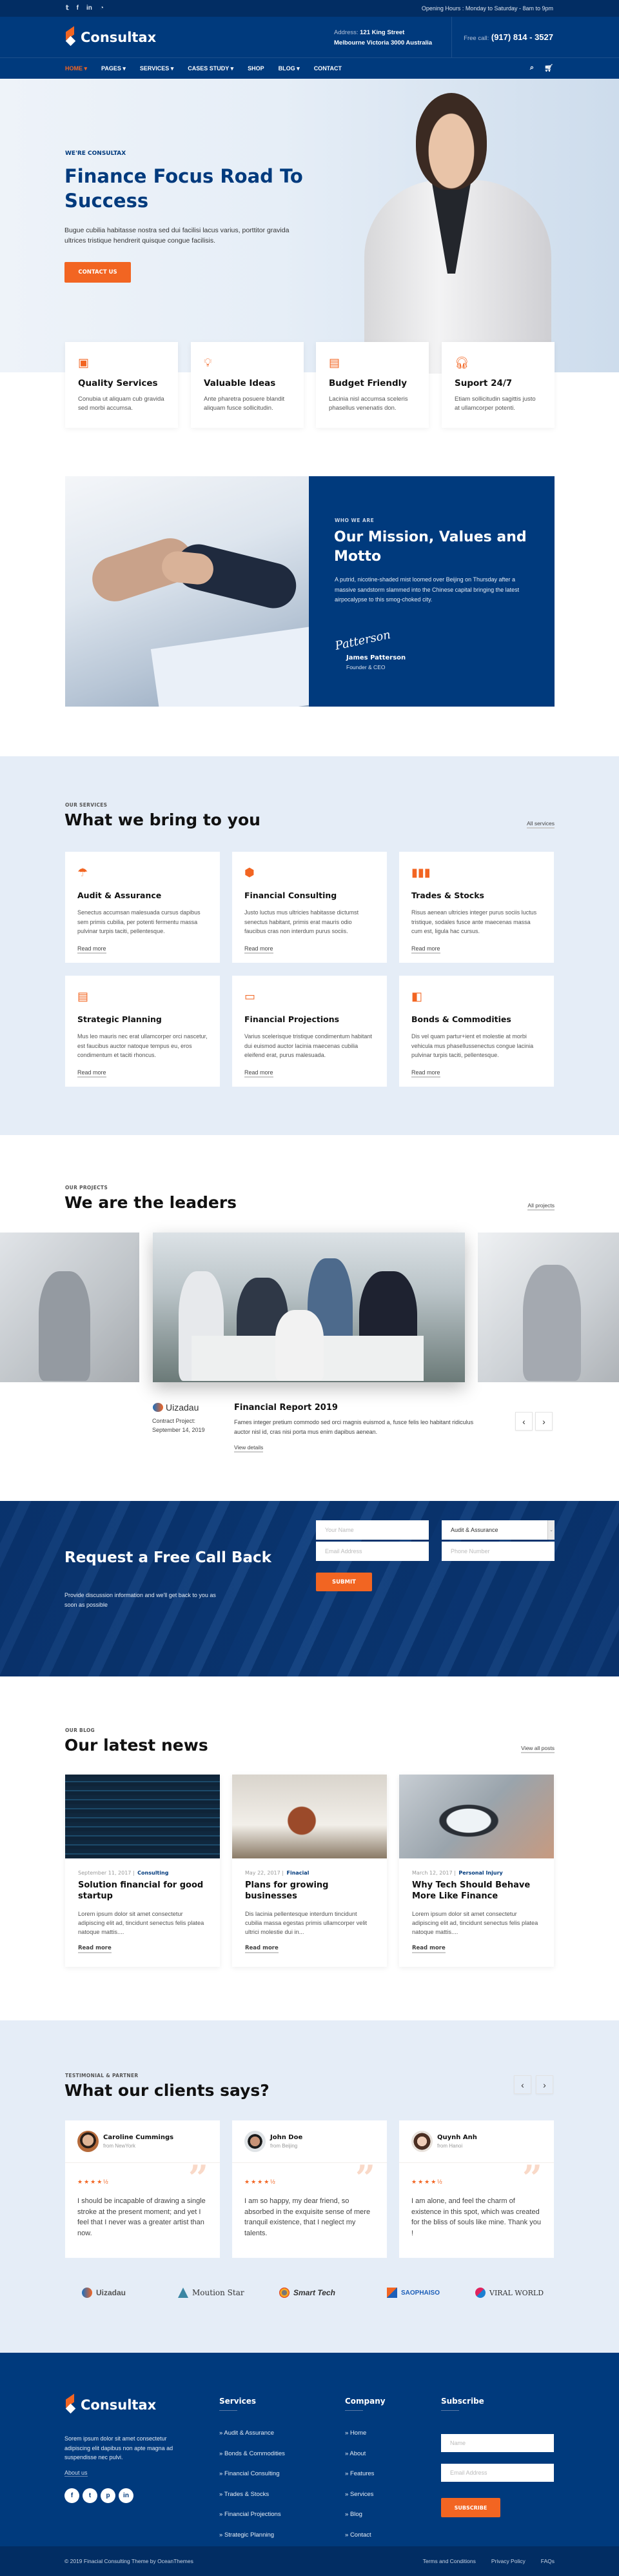 The height and width of the screenshot is (2576, 619). Describe the element at coordinates (508, 2561) in the screenshot. I see `privacy-link: Privacy Policy` at that location.